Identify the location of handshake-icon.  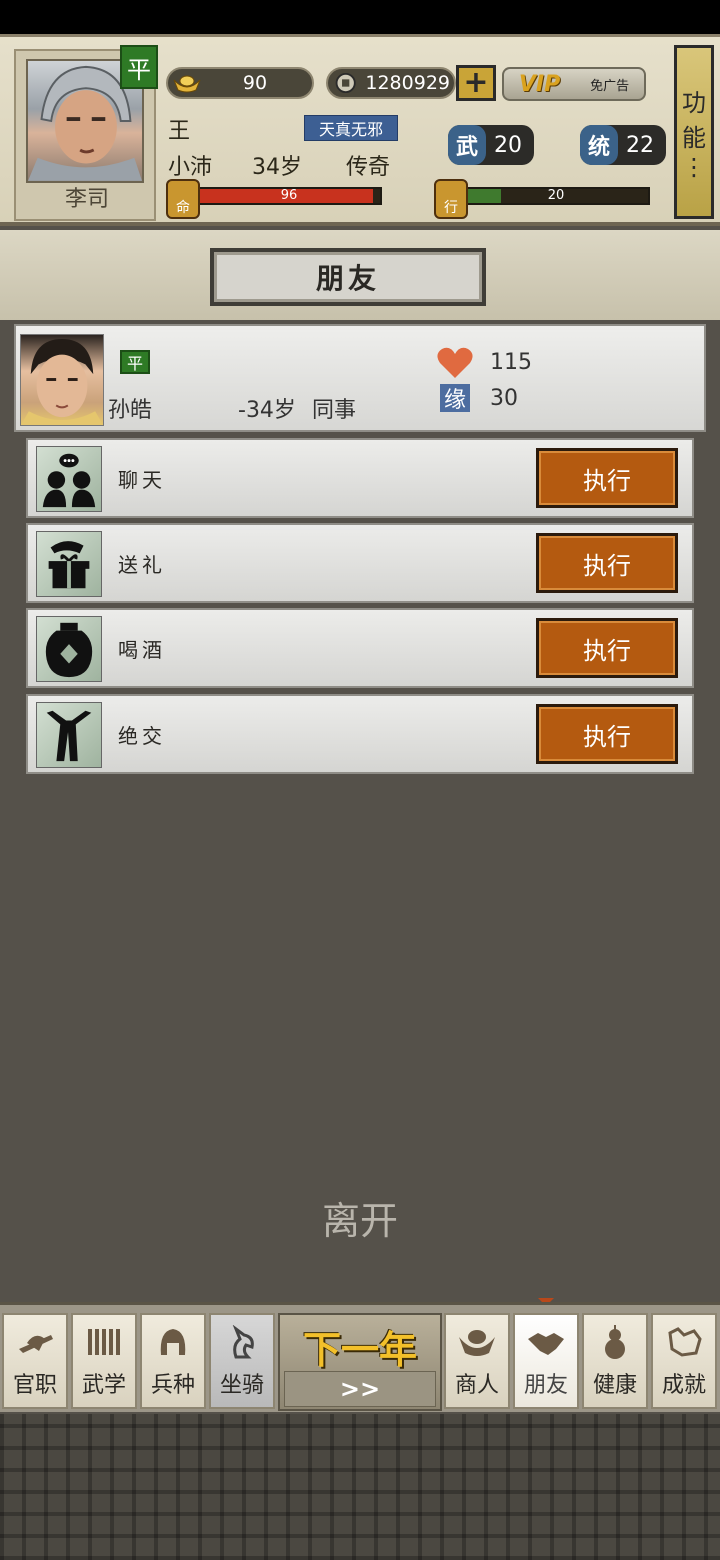
(546, 1344).